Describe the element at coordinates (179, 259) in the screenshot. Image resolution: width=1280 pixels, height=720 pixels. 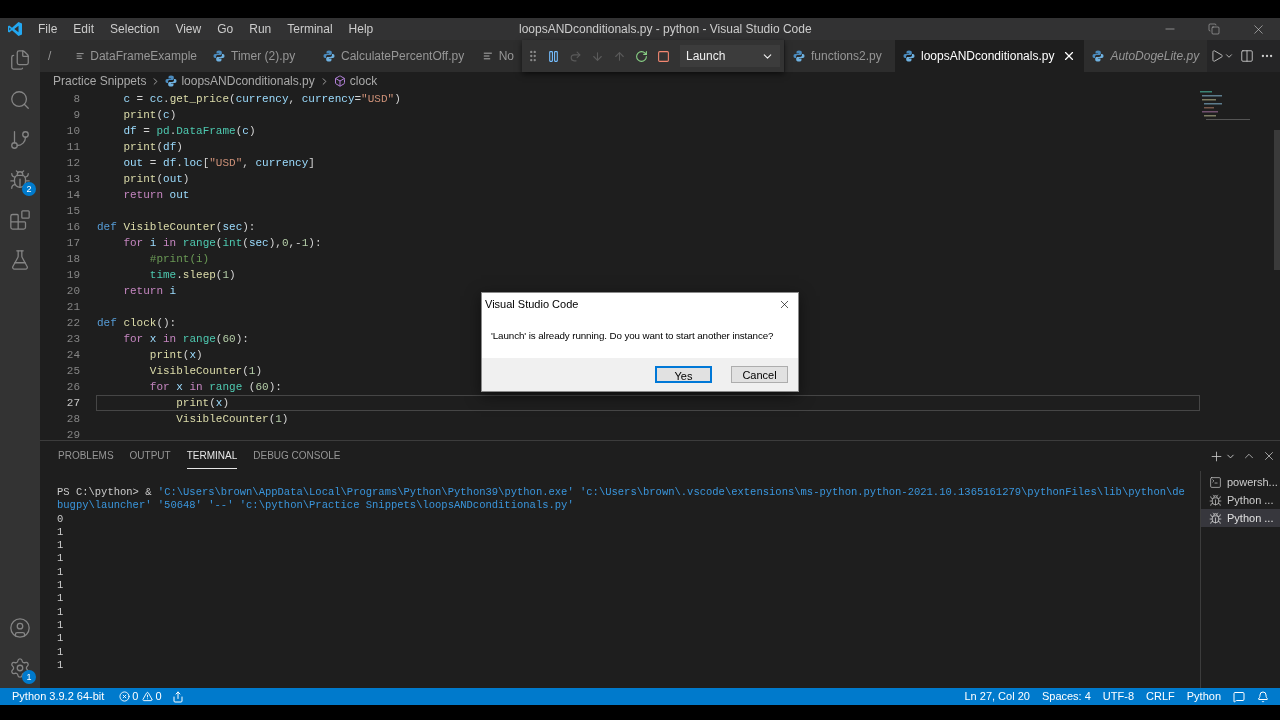
I see `code-line: #print(i)` at that location.